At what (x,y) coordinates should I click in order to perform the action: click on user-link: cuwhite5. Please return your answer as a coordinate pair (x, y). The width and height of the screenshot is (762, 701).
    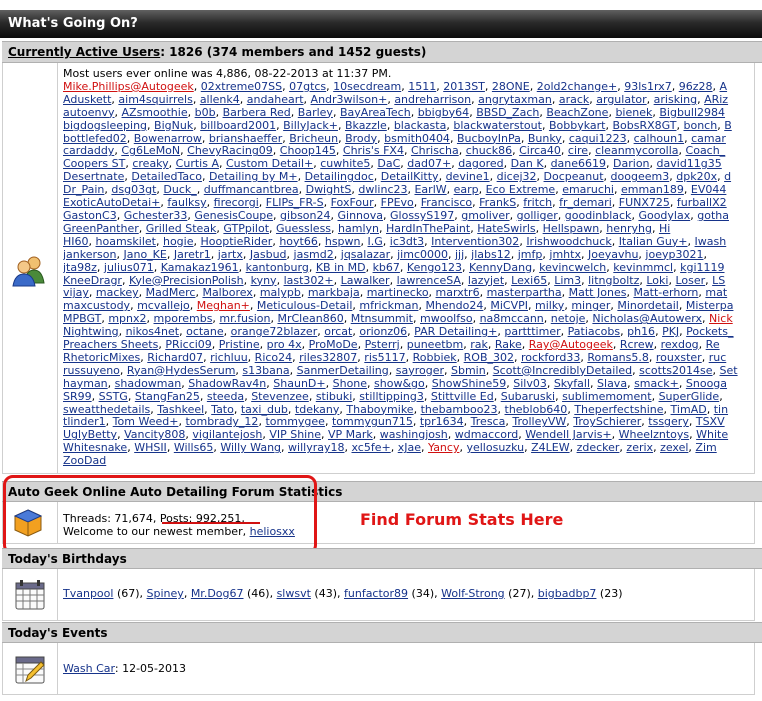
    Looking at the image, I should click on (345, 164).